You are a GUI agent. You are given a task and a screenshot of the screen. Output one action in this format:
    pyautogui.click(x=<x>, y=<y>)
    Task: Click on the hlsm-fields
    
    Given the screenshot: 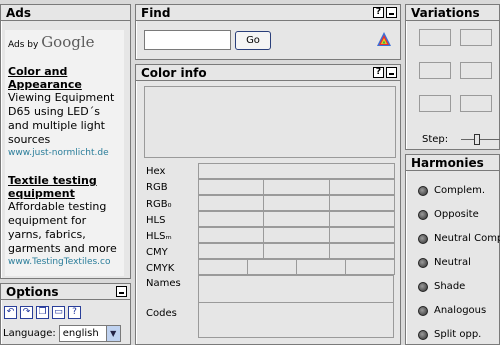 What is the action you would take?
    pyautogui.click(x=296, y=235)
    